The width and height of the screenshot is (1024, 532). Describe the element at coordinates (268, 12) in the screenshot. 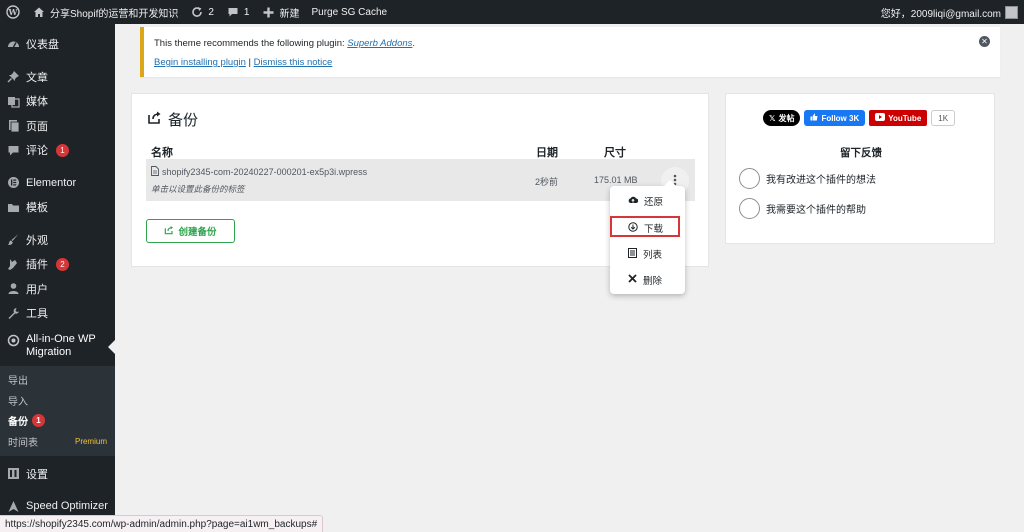

I see `plus-icon` at that location.